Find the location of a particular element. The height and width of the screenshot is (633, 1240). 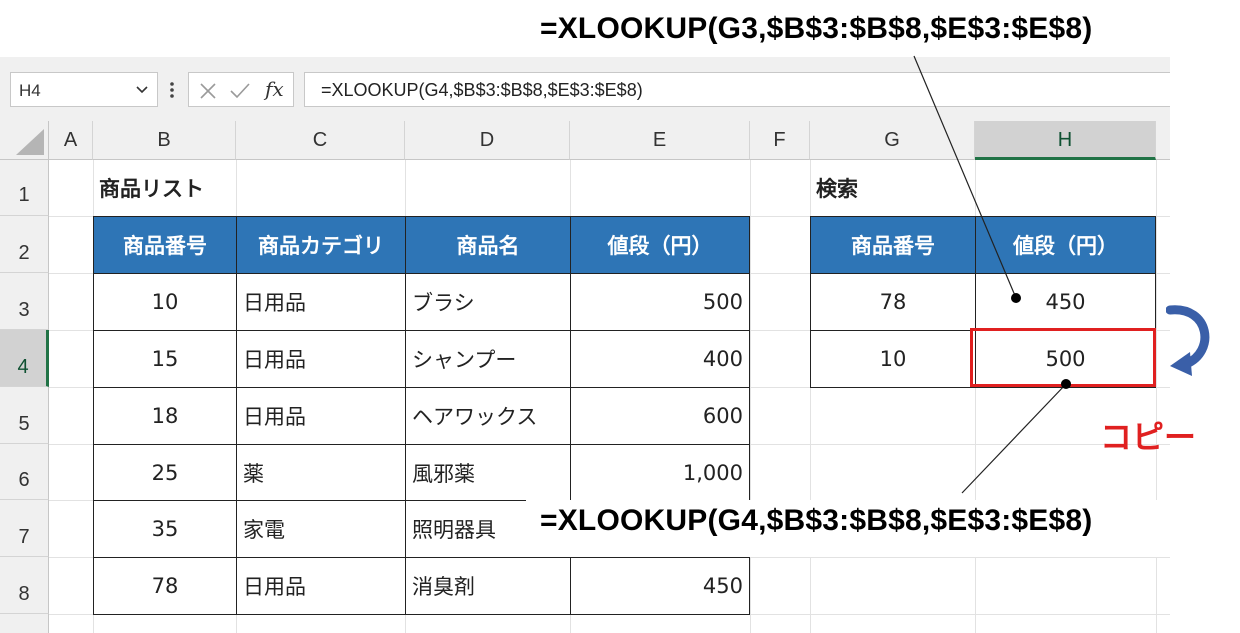

curved-arrow-icon is located at coordinates (1195, 342).